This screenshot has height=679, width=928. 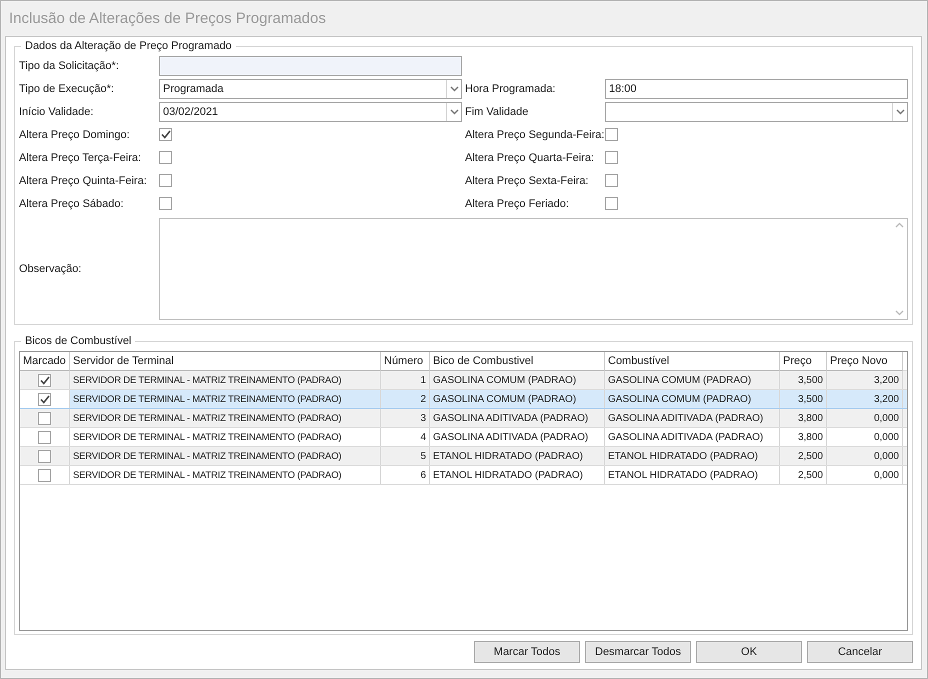 I want to click on dropdown-field: 03/02/2021, so click(x=310, y=112).